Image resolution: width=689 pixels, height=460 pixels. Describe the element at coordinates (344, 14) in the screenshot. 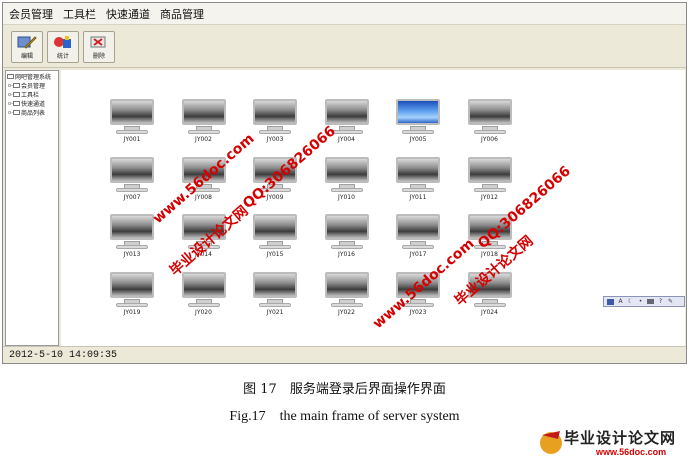

I see `menubar: 会员管理 工具栏 快速通道 商品管理` at that location.